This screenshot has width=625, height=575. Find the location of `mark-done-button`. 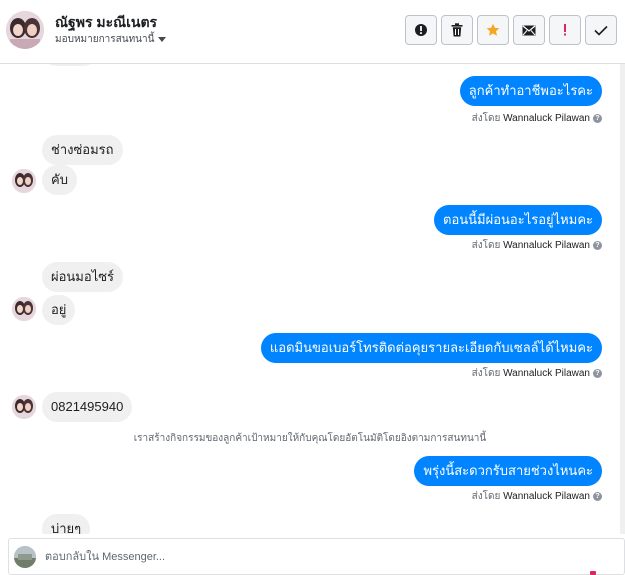

mark-done-button is located at coordinates (601, 30).